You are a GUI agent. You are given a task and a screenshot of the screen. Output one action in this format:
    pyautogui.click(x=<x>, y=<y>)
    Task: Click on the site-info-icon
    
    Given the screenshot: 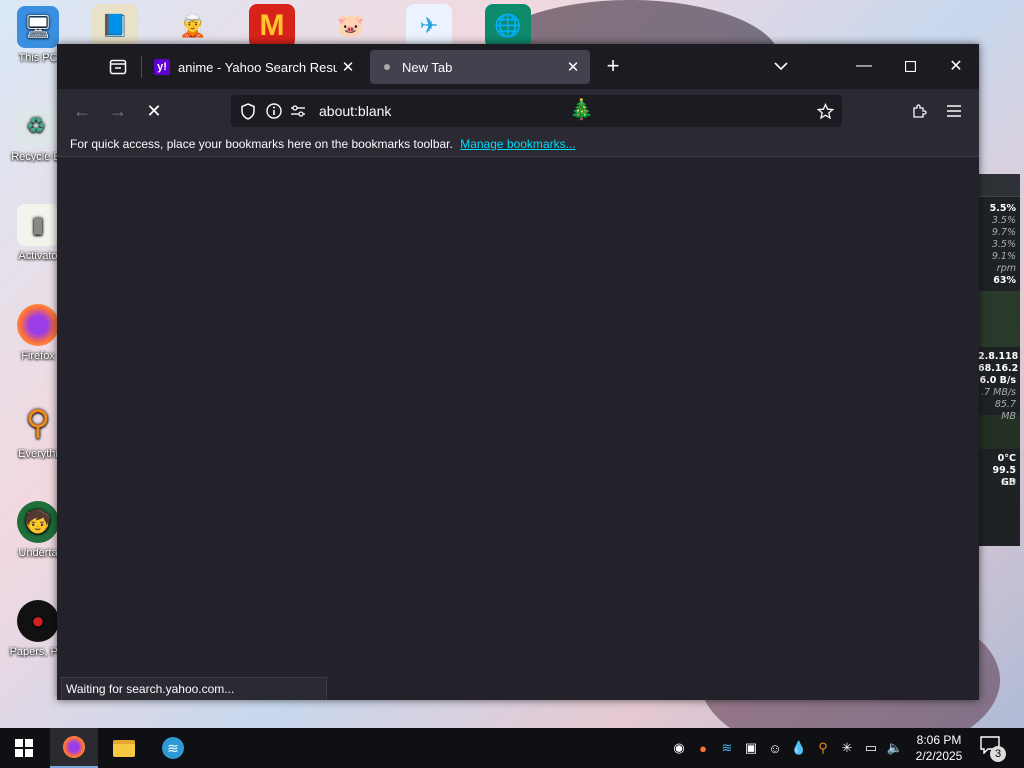 What is the action you would take?
    pyautogui.click(x=274, y=111)
    